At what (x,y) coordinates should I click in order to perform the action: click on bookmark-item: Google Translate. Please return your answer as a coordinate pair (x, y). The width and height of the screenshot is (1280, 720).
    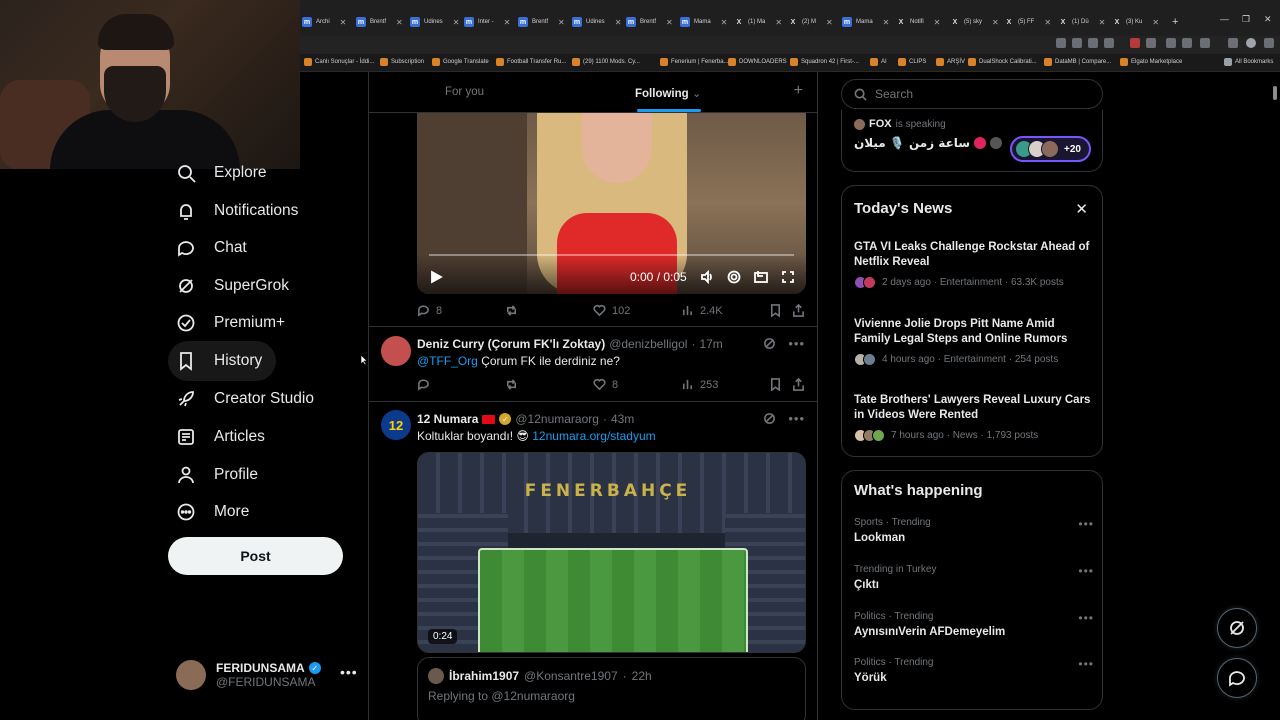
    Looking at the image, I should click on (460, 62).